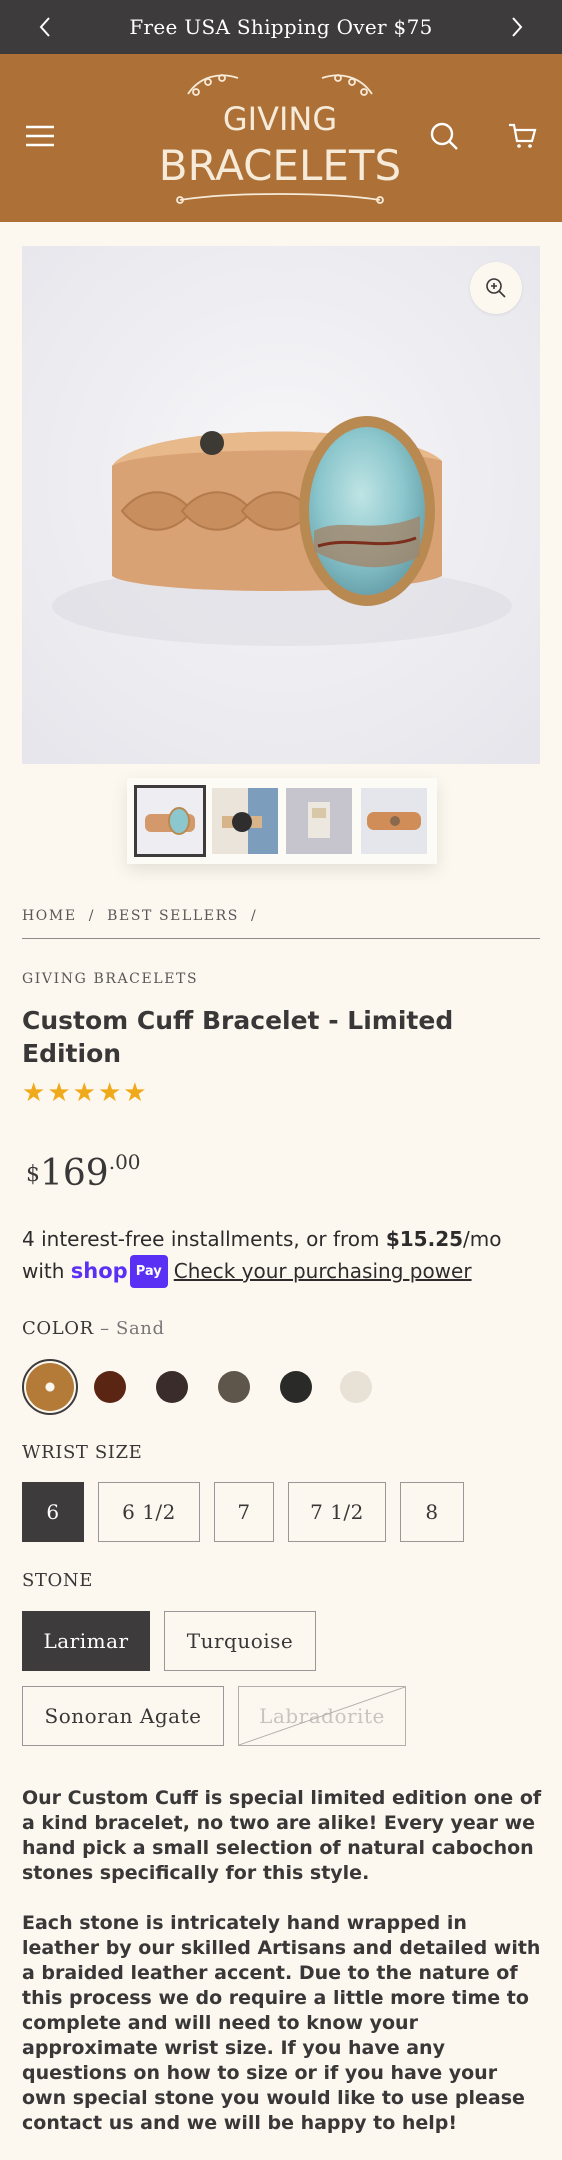 The width and height of the screenshot is (562, 2160). I want to click on color-swatches, so click(202, 1387).